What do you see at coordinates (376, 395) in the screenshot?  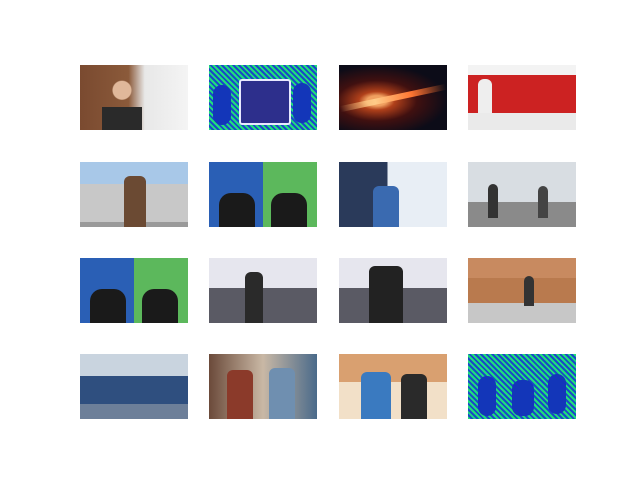 I see `nurse-figure` at bounding box center [376, 395].